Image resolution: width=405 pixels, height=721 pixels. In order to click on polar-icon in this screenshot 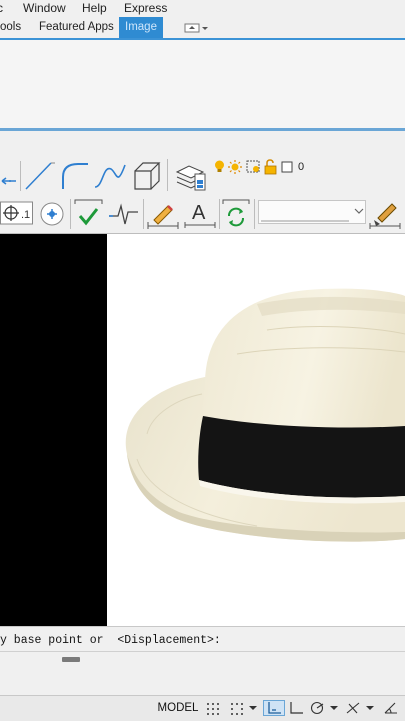, I will do `click(317, 708)`.